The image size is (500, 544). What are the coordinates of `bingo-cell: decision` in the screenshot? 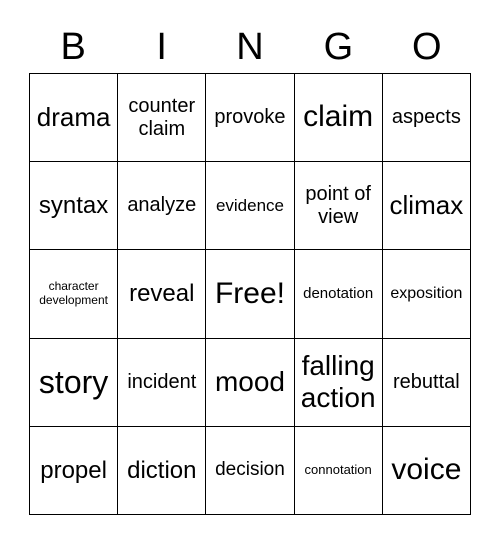 It's located at (250, 470).